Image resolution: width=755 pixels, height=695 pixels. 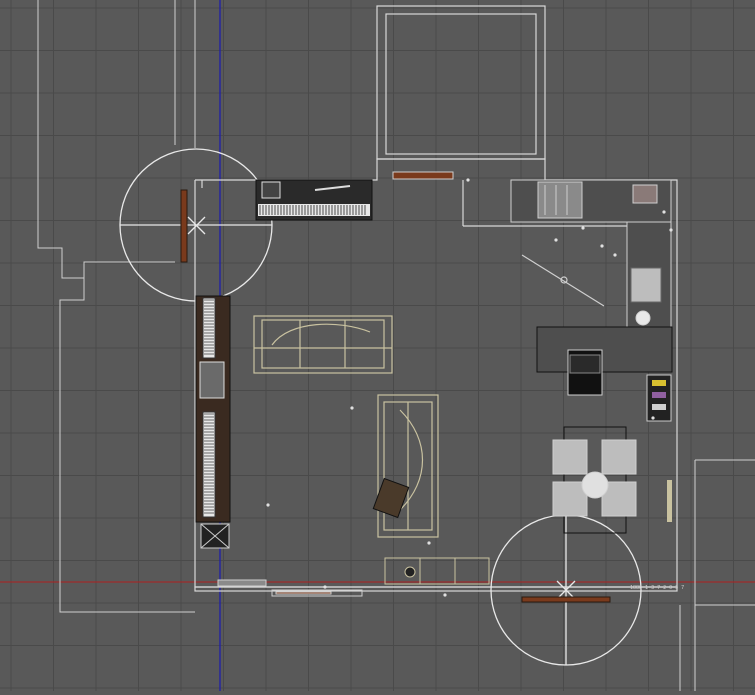 I want to click on sofa-upper, so click(x=323, y=344).